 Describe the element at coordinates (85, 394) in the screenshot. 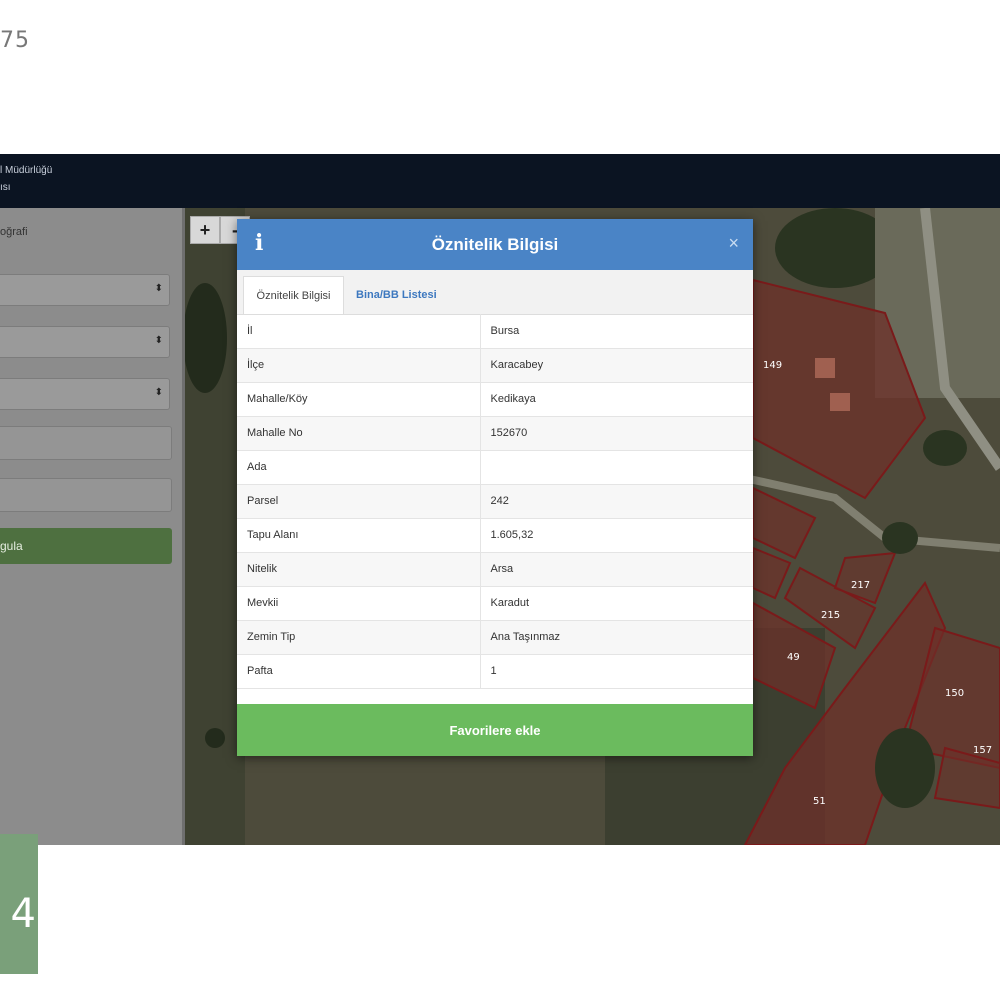

I see `neighborhood-select: ⬍` at that location.